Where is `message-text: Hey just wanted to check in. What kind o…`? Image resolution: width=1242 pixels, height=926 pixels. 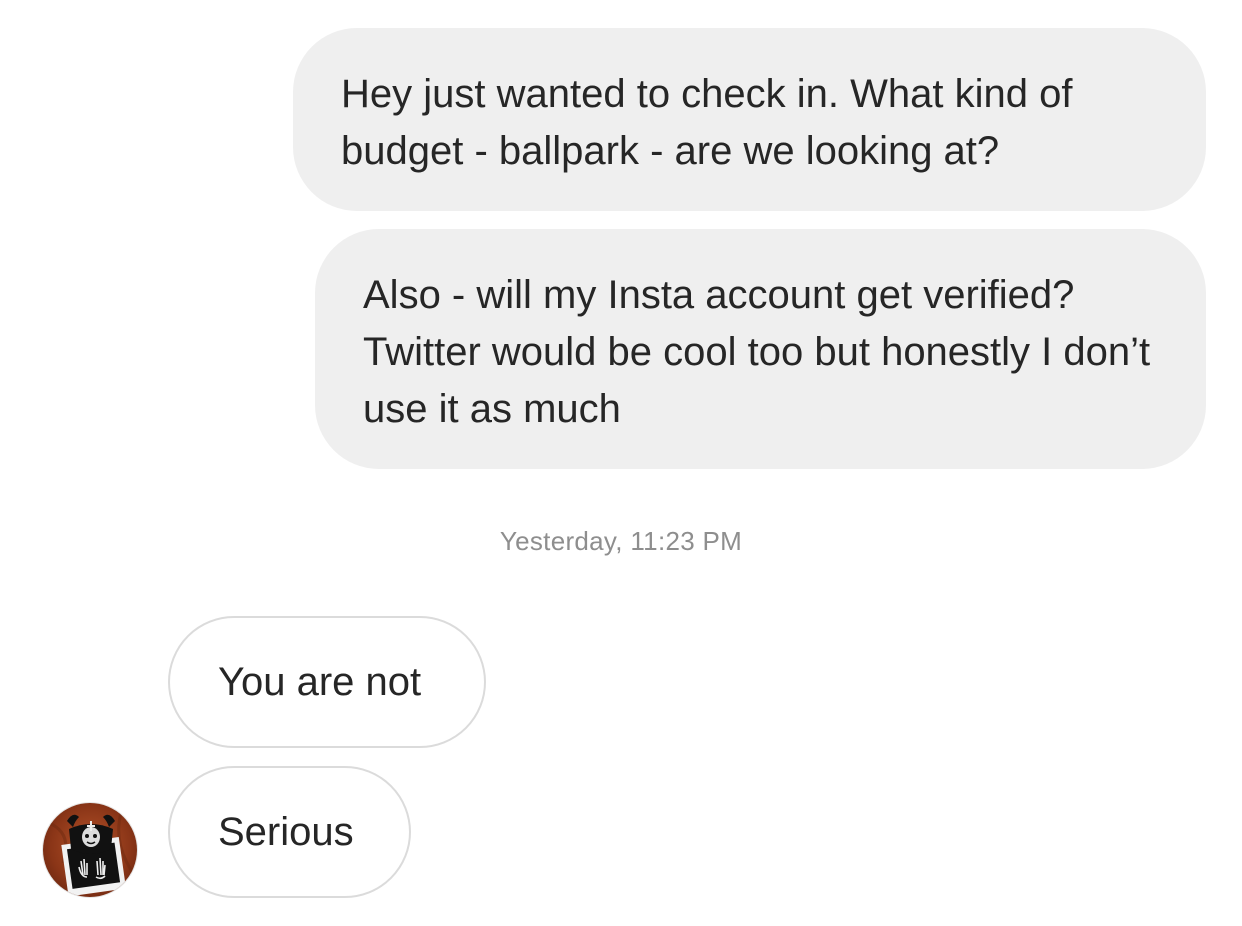
message-text: Hey just wanted to check in. What kind o… is located at coordinates (707, 122).